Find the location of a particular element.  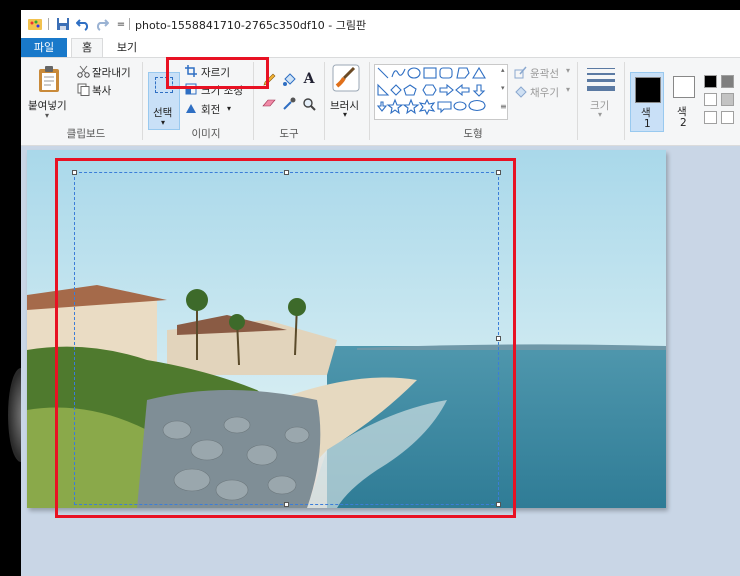

eraser-icon is located at coordinates (269, 104).